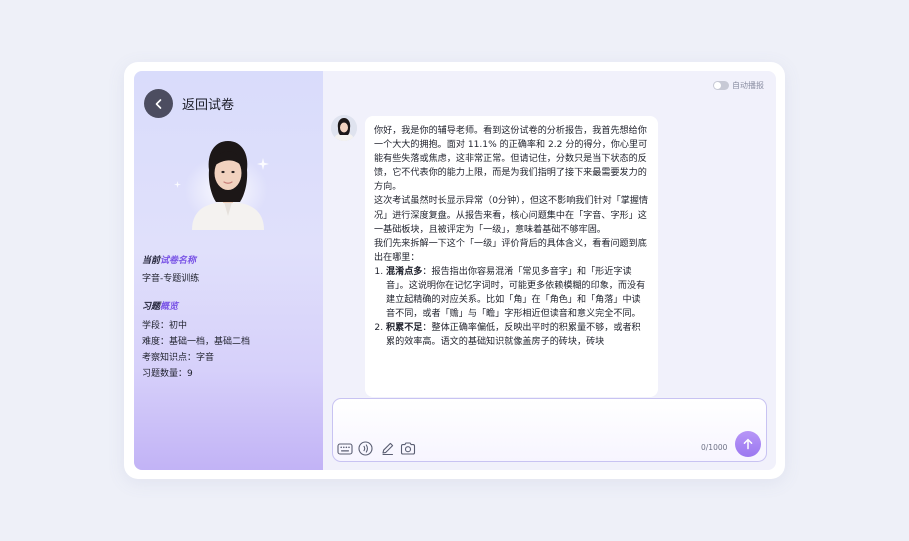 The height and width of the screenshot is (541, 909). I want to click on section-title-highlight: 试卷名称, so click(178, 261).